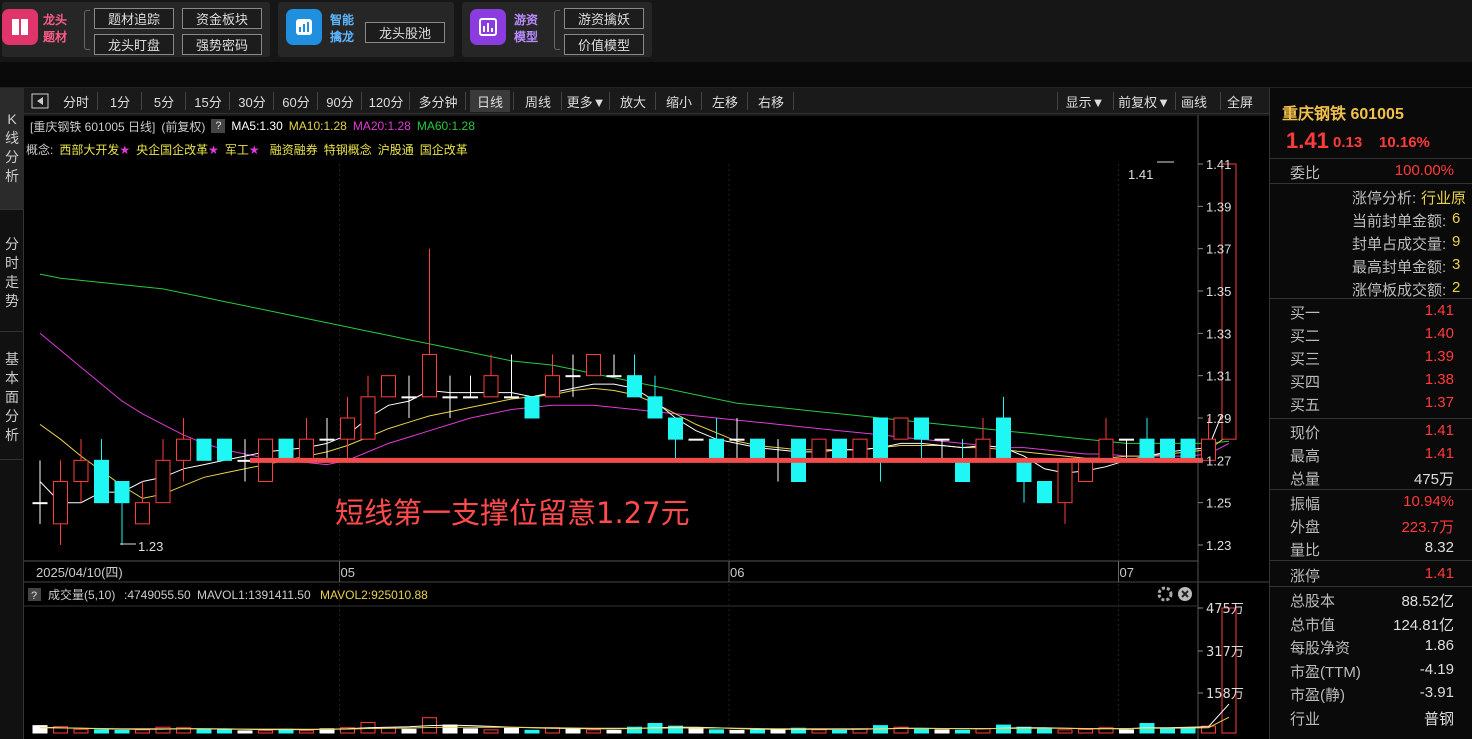 The height and width of the screenshot is (739, 1472). What do you see at coordinates (218, 126) in the screenshot?
I see `help-icon: ?` at bounding box center [218, 126].